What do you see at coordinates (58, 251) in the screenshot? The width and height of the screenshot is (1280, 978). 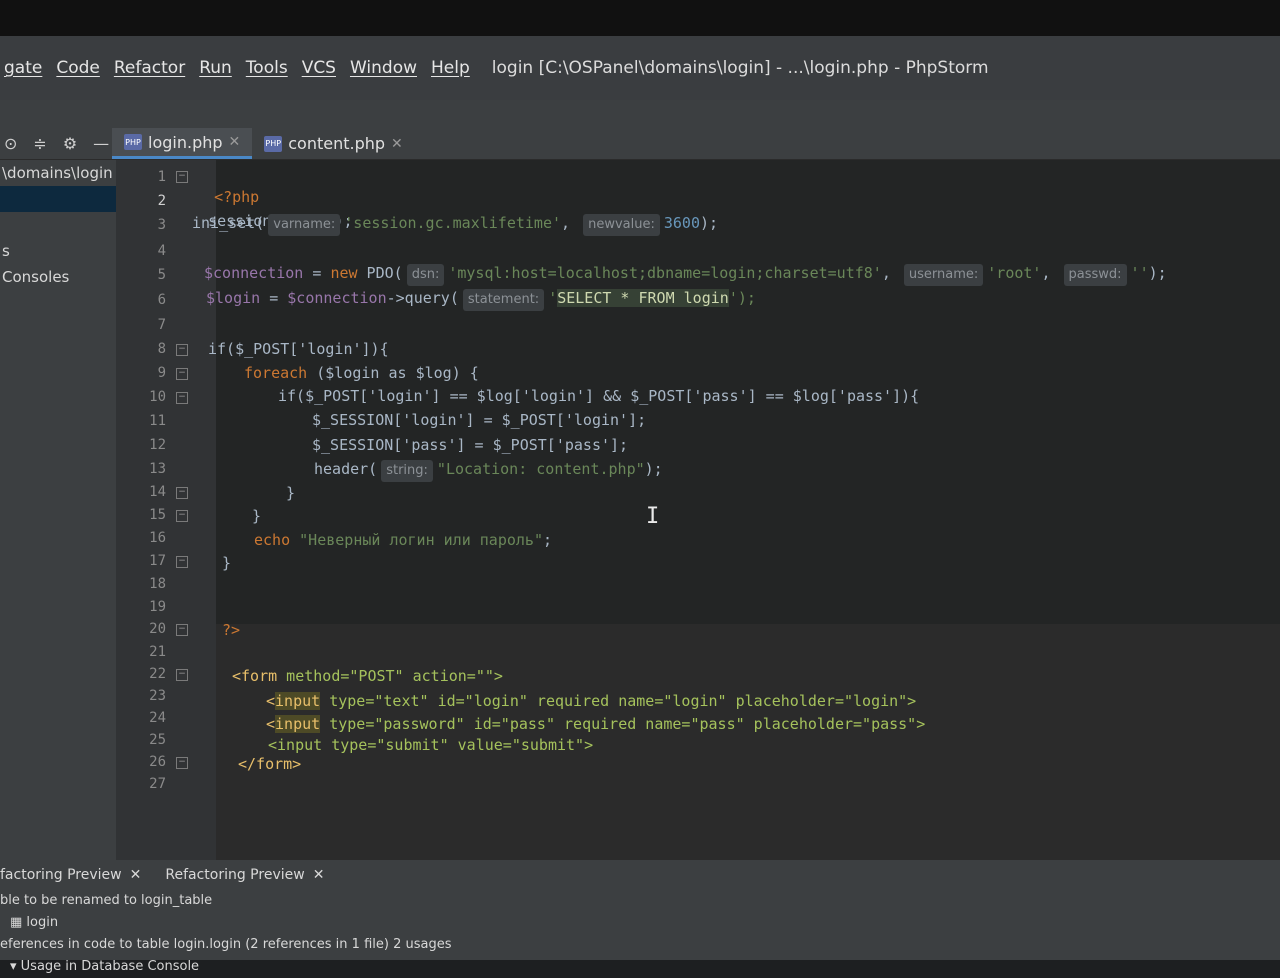 I see `project-row-s: s` at bounding box center [58, 251].